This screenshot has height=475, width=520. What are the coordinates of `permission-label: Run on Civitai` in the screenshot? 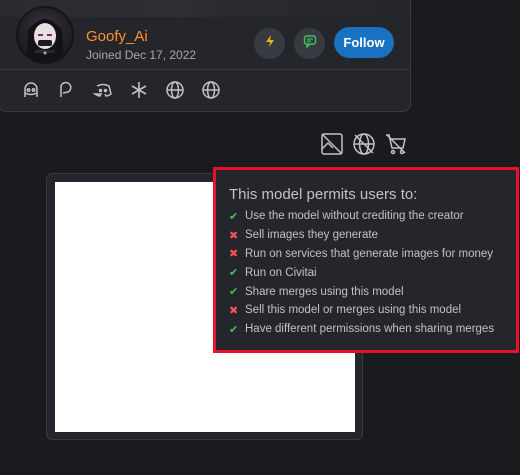 It's located at (281, 272).